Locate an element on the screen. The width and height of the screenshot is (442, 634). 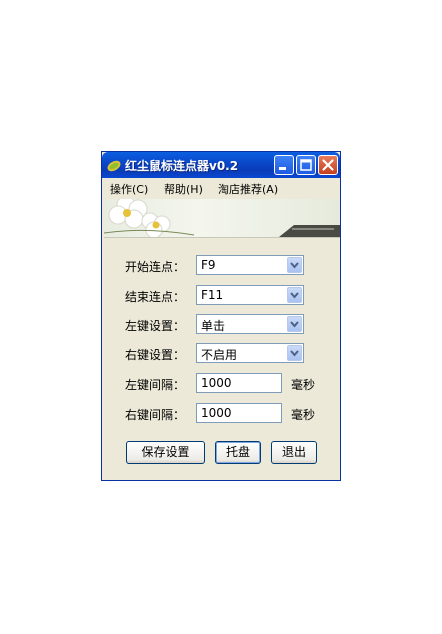
save-settings-button: 保存设置 is located at coordinates (165, 452).